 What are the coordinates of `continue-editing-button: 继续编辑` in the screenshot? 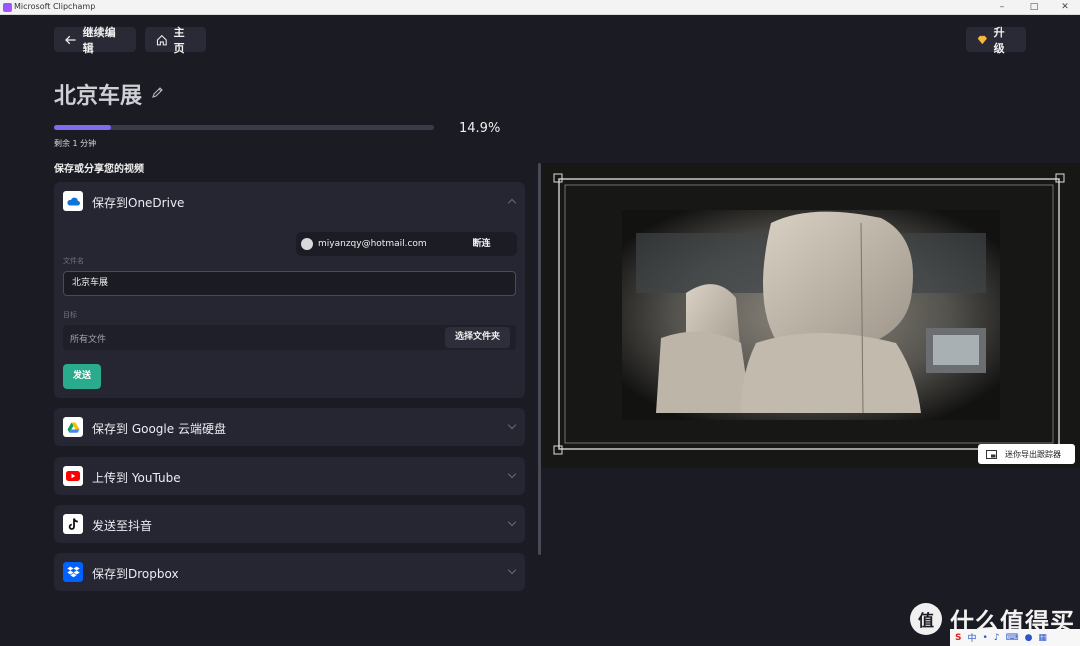 It's located at (95, 40).